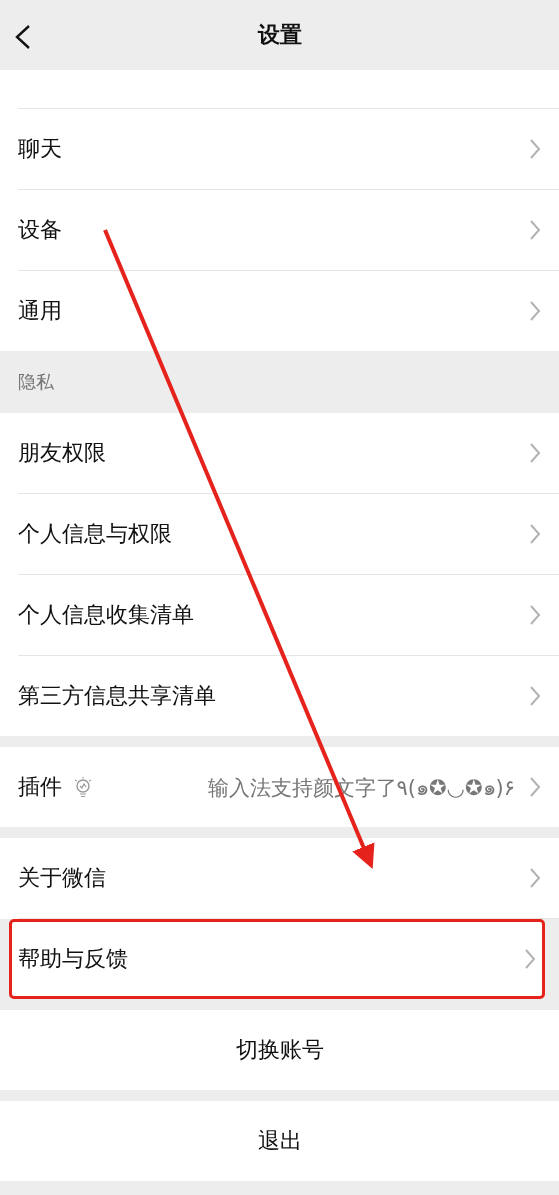  I want to click on settings-row: 第三方信息共享清单, so click(279, 696).